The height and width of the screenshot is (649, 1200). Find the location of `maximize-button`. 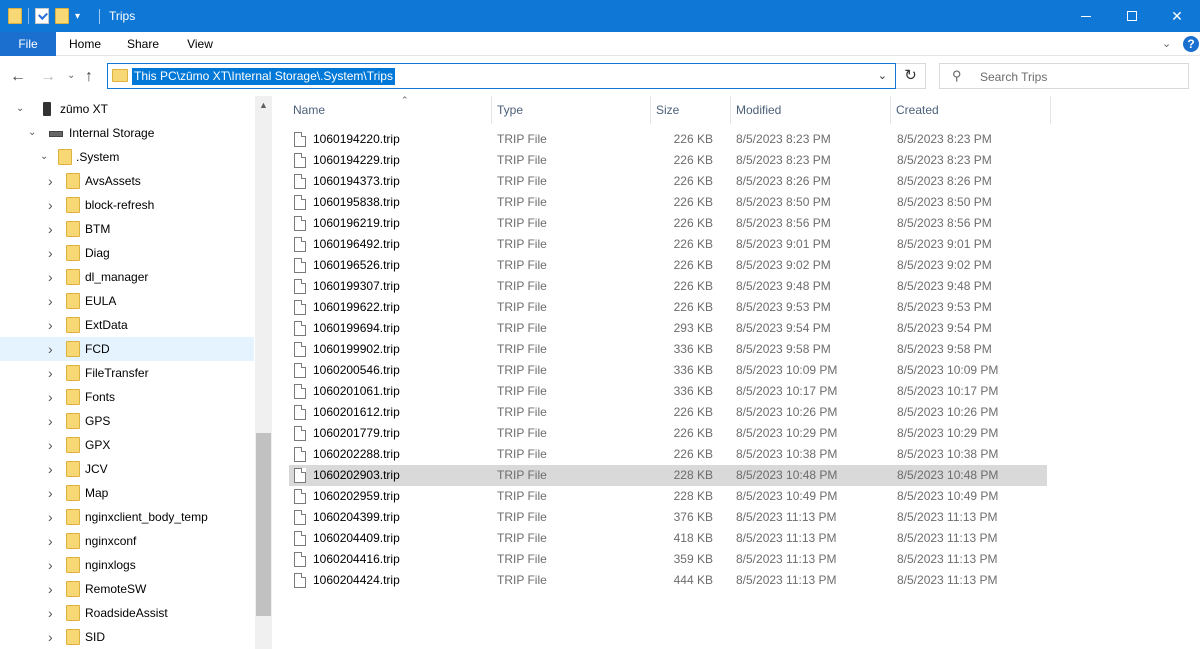

maximize-button is located at coordinates (1132, 16).